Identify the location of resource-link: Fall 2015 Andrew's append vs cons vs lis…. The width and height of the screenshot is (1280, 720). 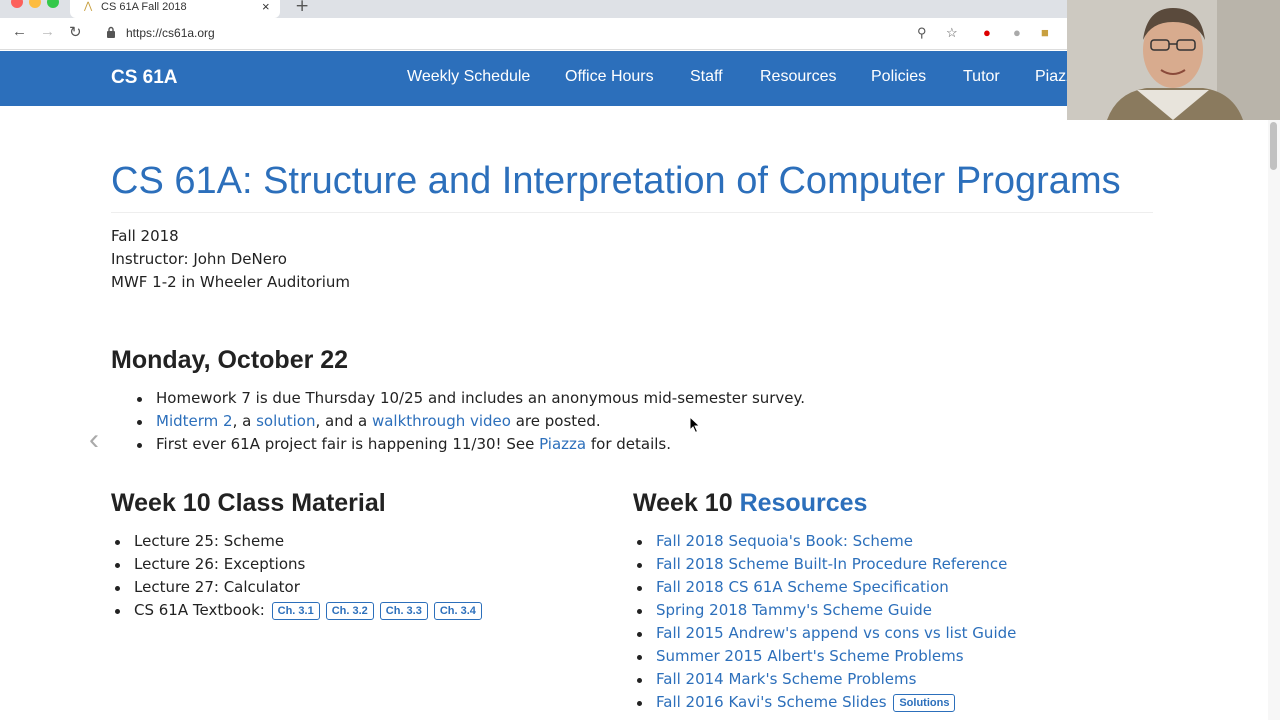
(836, 633).